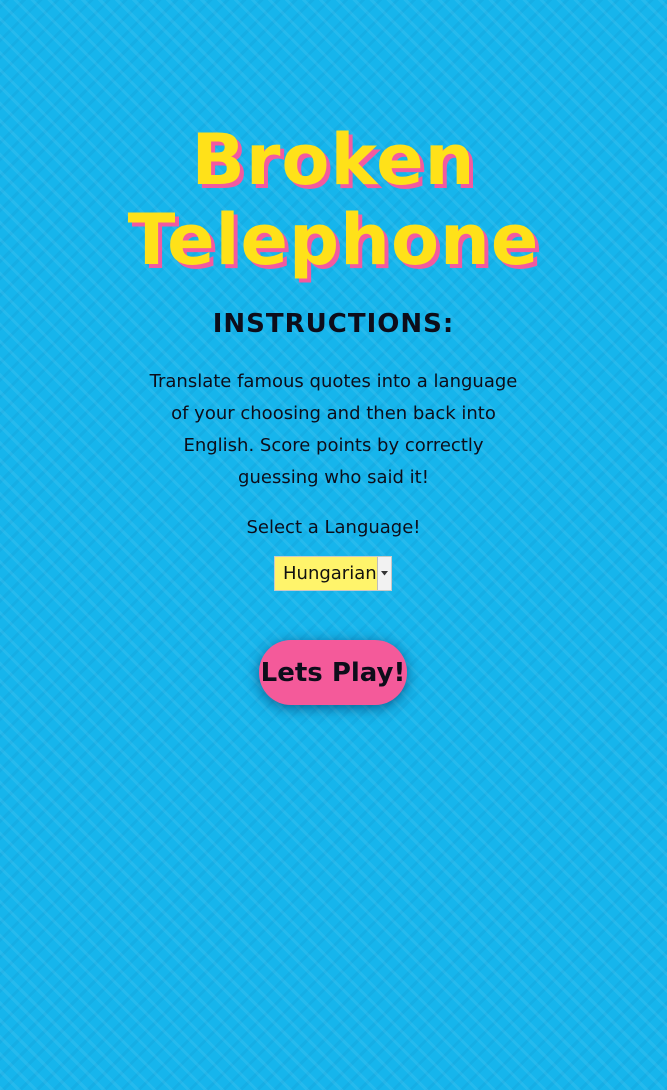  I want to click on language-select-label: Select a Language!, so click(333, 527).